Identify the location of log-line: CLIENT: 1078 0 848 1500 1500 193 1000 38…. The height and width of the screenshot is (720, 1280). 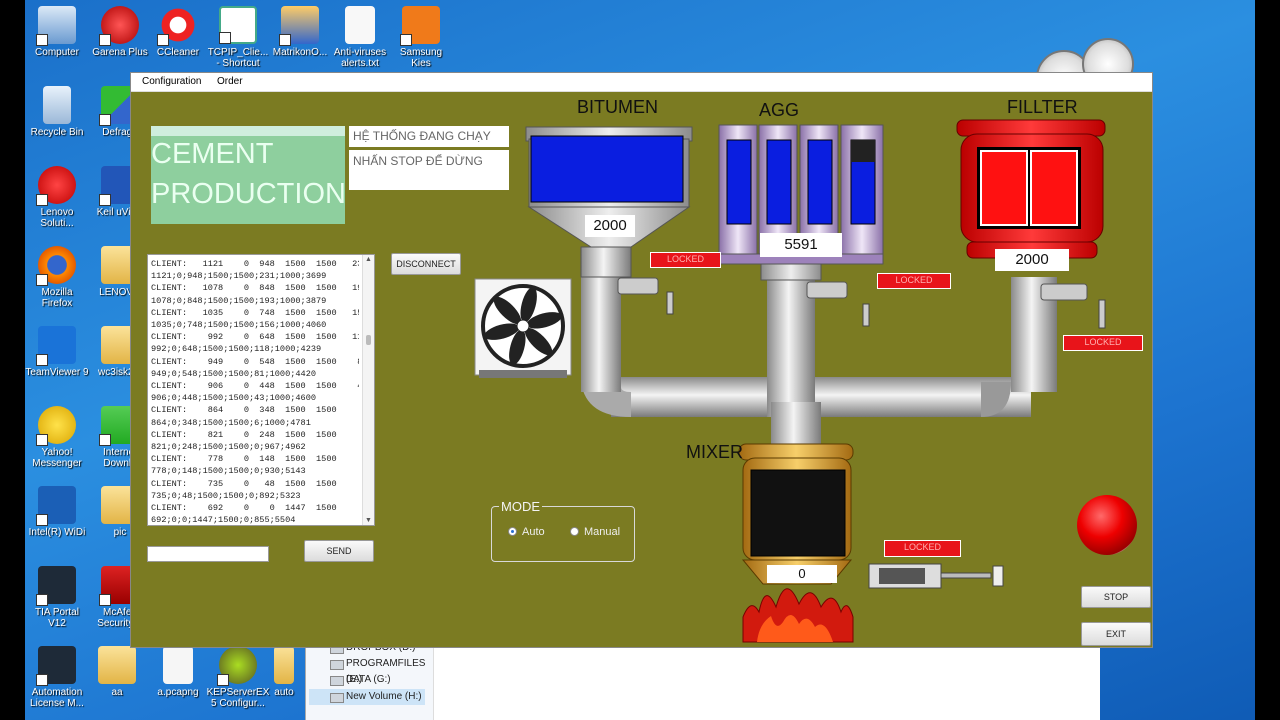
(255, 288).